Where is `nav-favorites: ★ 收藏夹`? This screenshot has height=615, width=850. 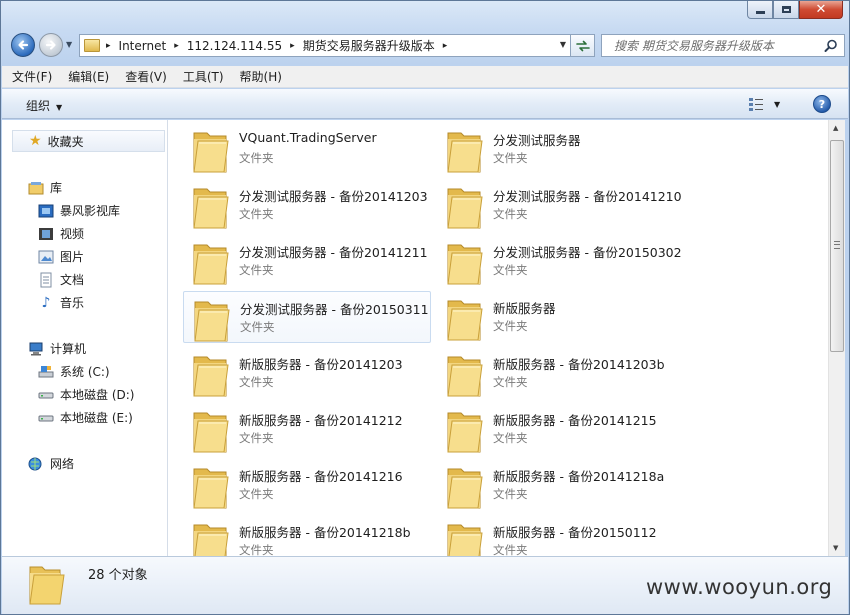
nav-favorites: ★ 收藏夹 is located at coordinates (88, 141).